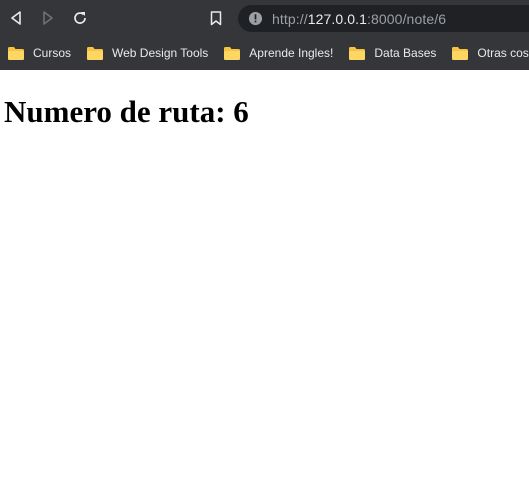 This screenshot has height=490, width=529. I want to click on address-bar: http://127.0.0.1:8000/note/6, so click(383, 18).